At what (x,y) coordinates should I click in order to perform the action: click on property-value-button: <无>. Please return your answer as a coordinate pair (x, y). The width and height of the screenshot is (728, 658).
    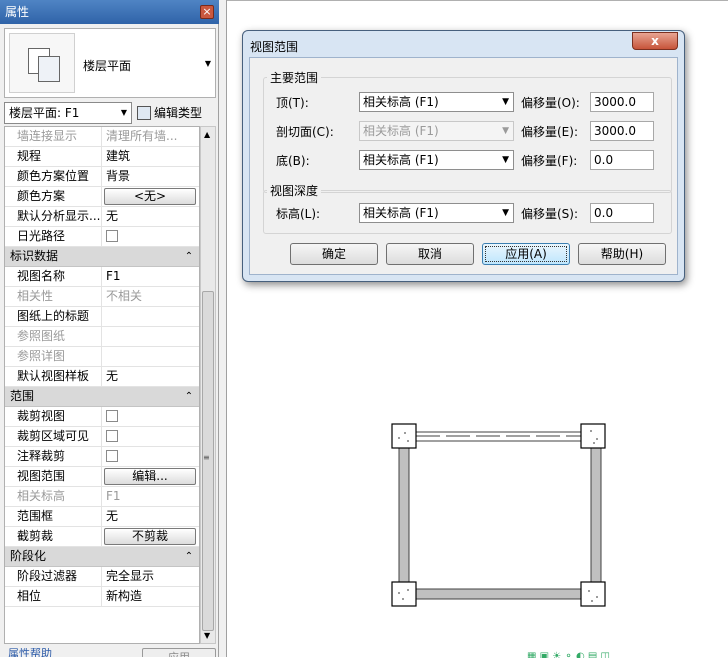
    Looking at the image, I should click on (150, 196).